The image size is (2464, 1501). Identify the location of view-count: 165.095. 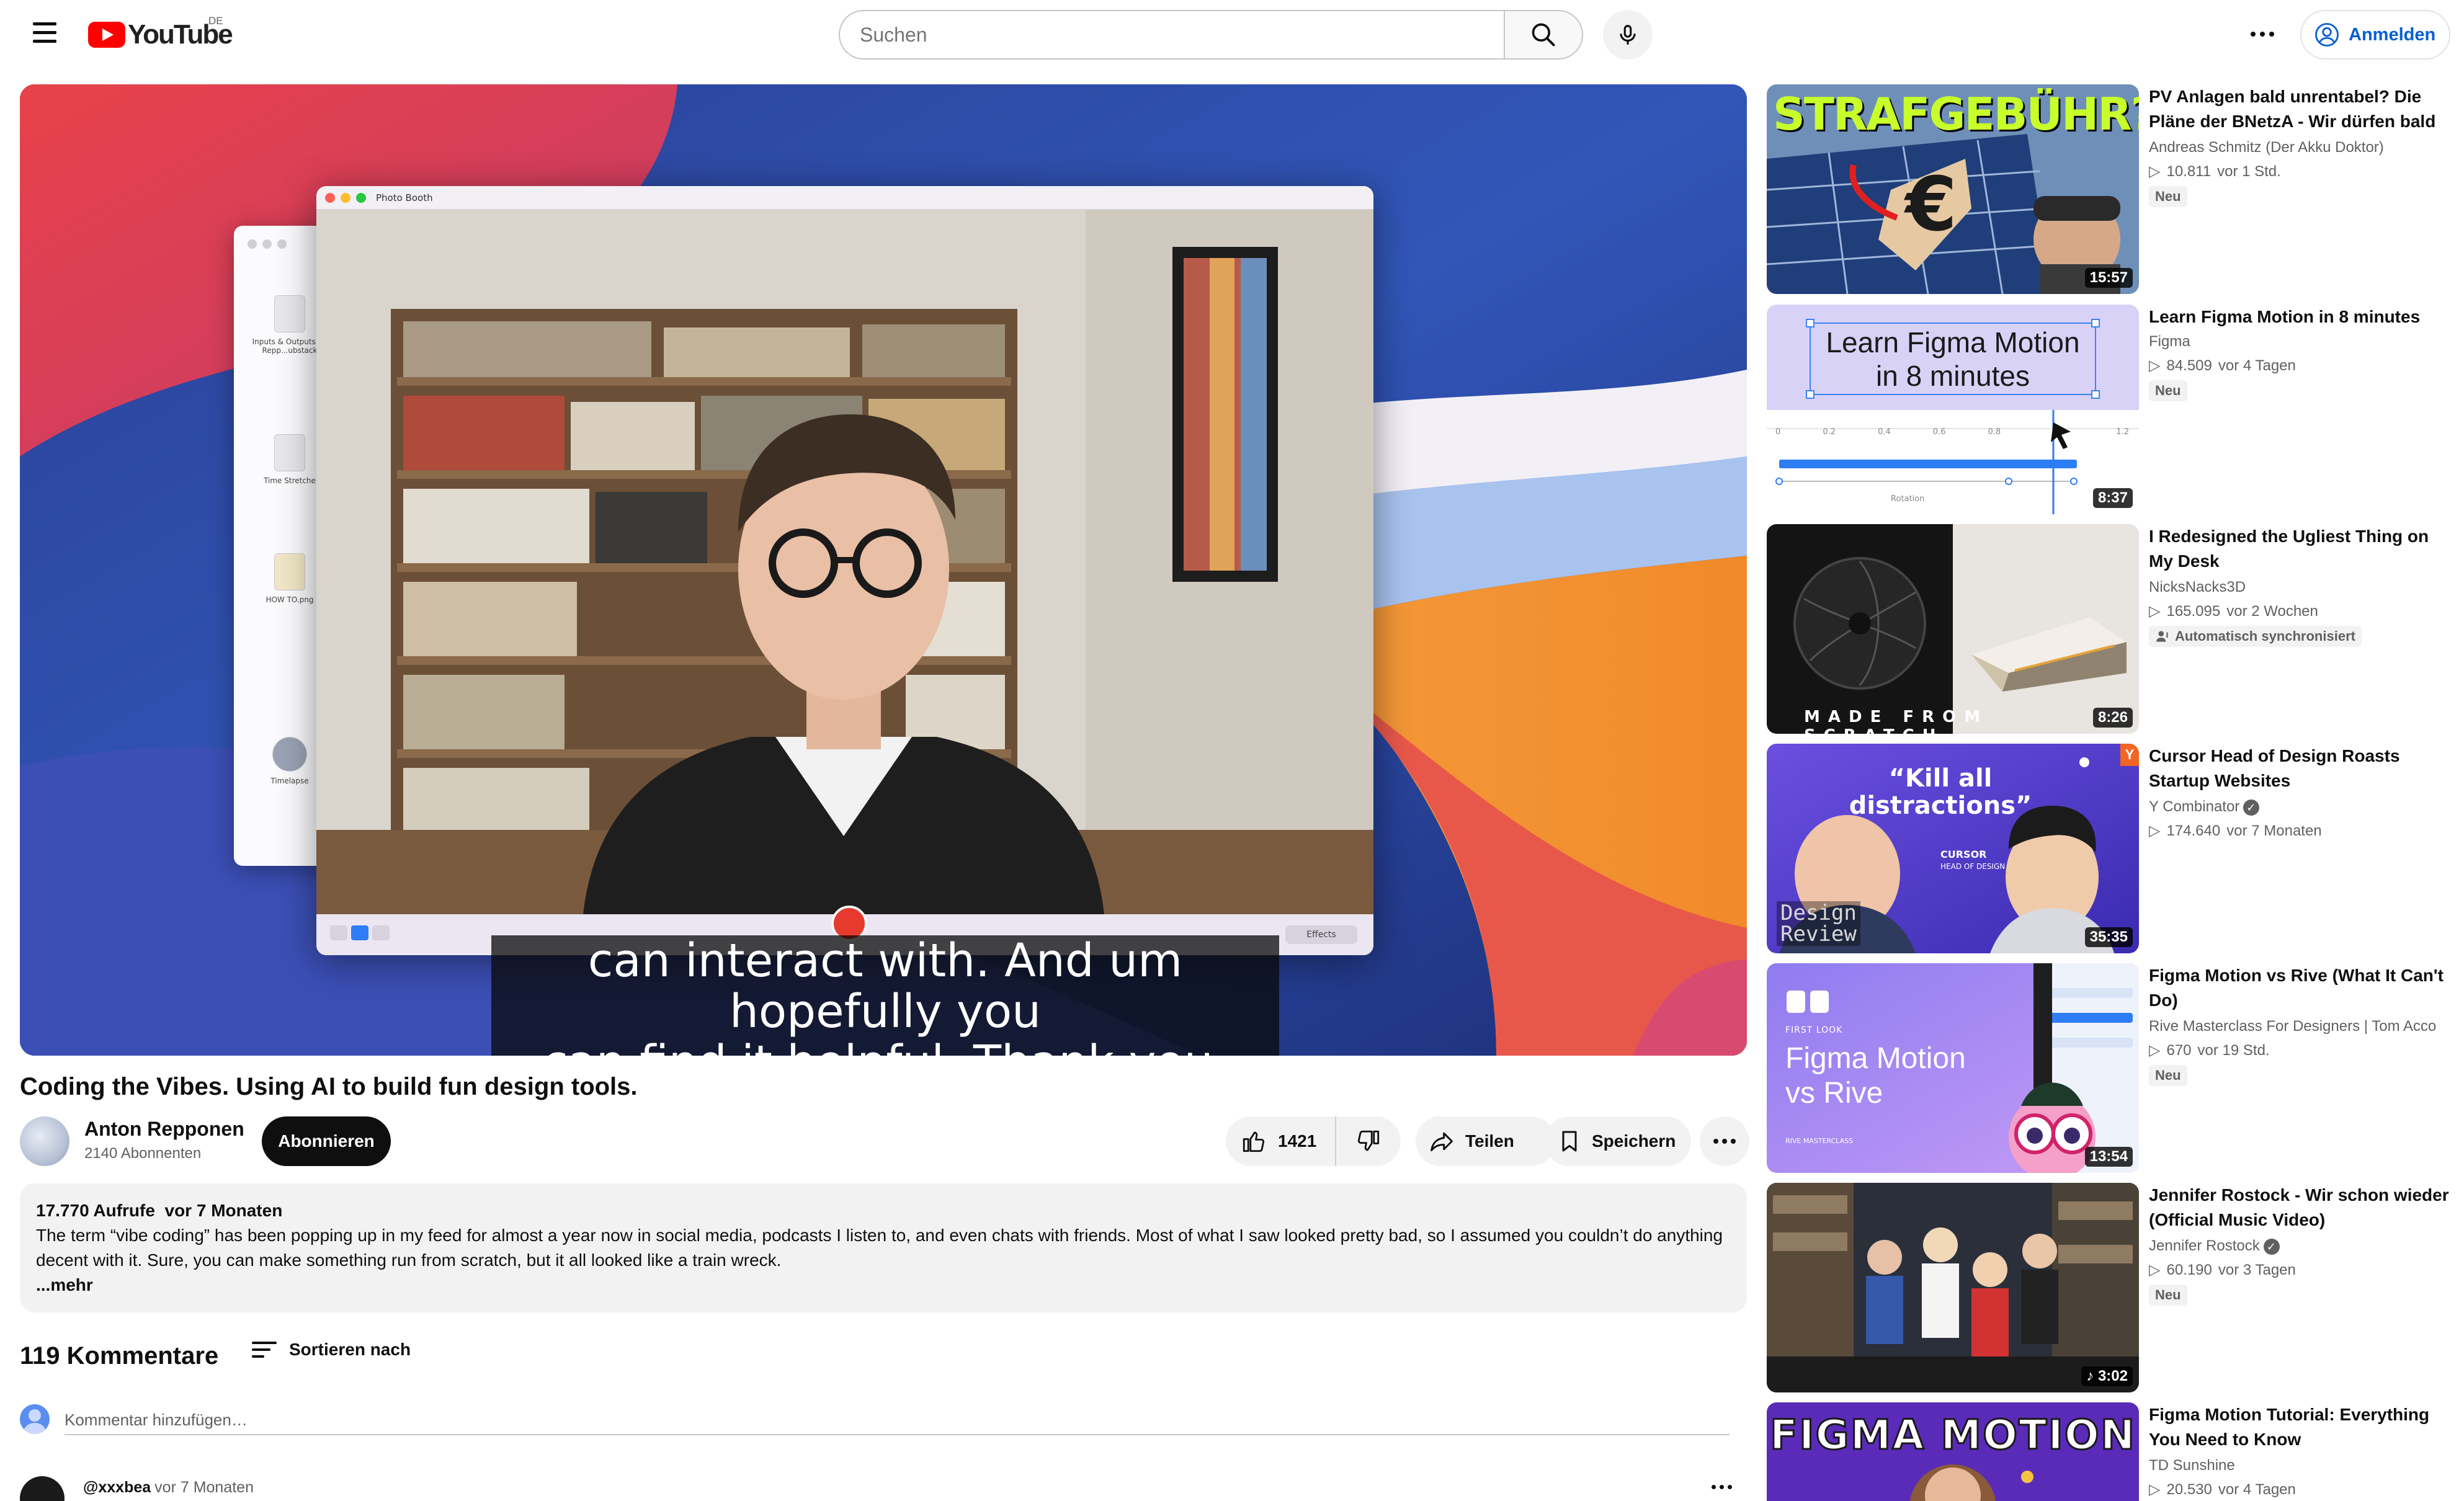
(2193, 611).